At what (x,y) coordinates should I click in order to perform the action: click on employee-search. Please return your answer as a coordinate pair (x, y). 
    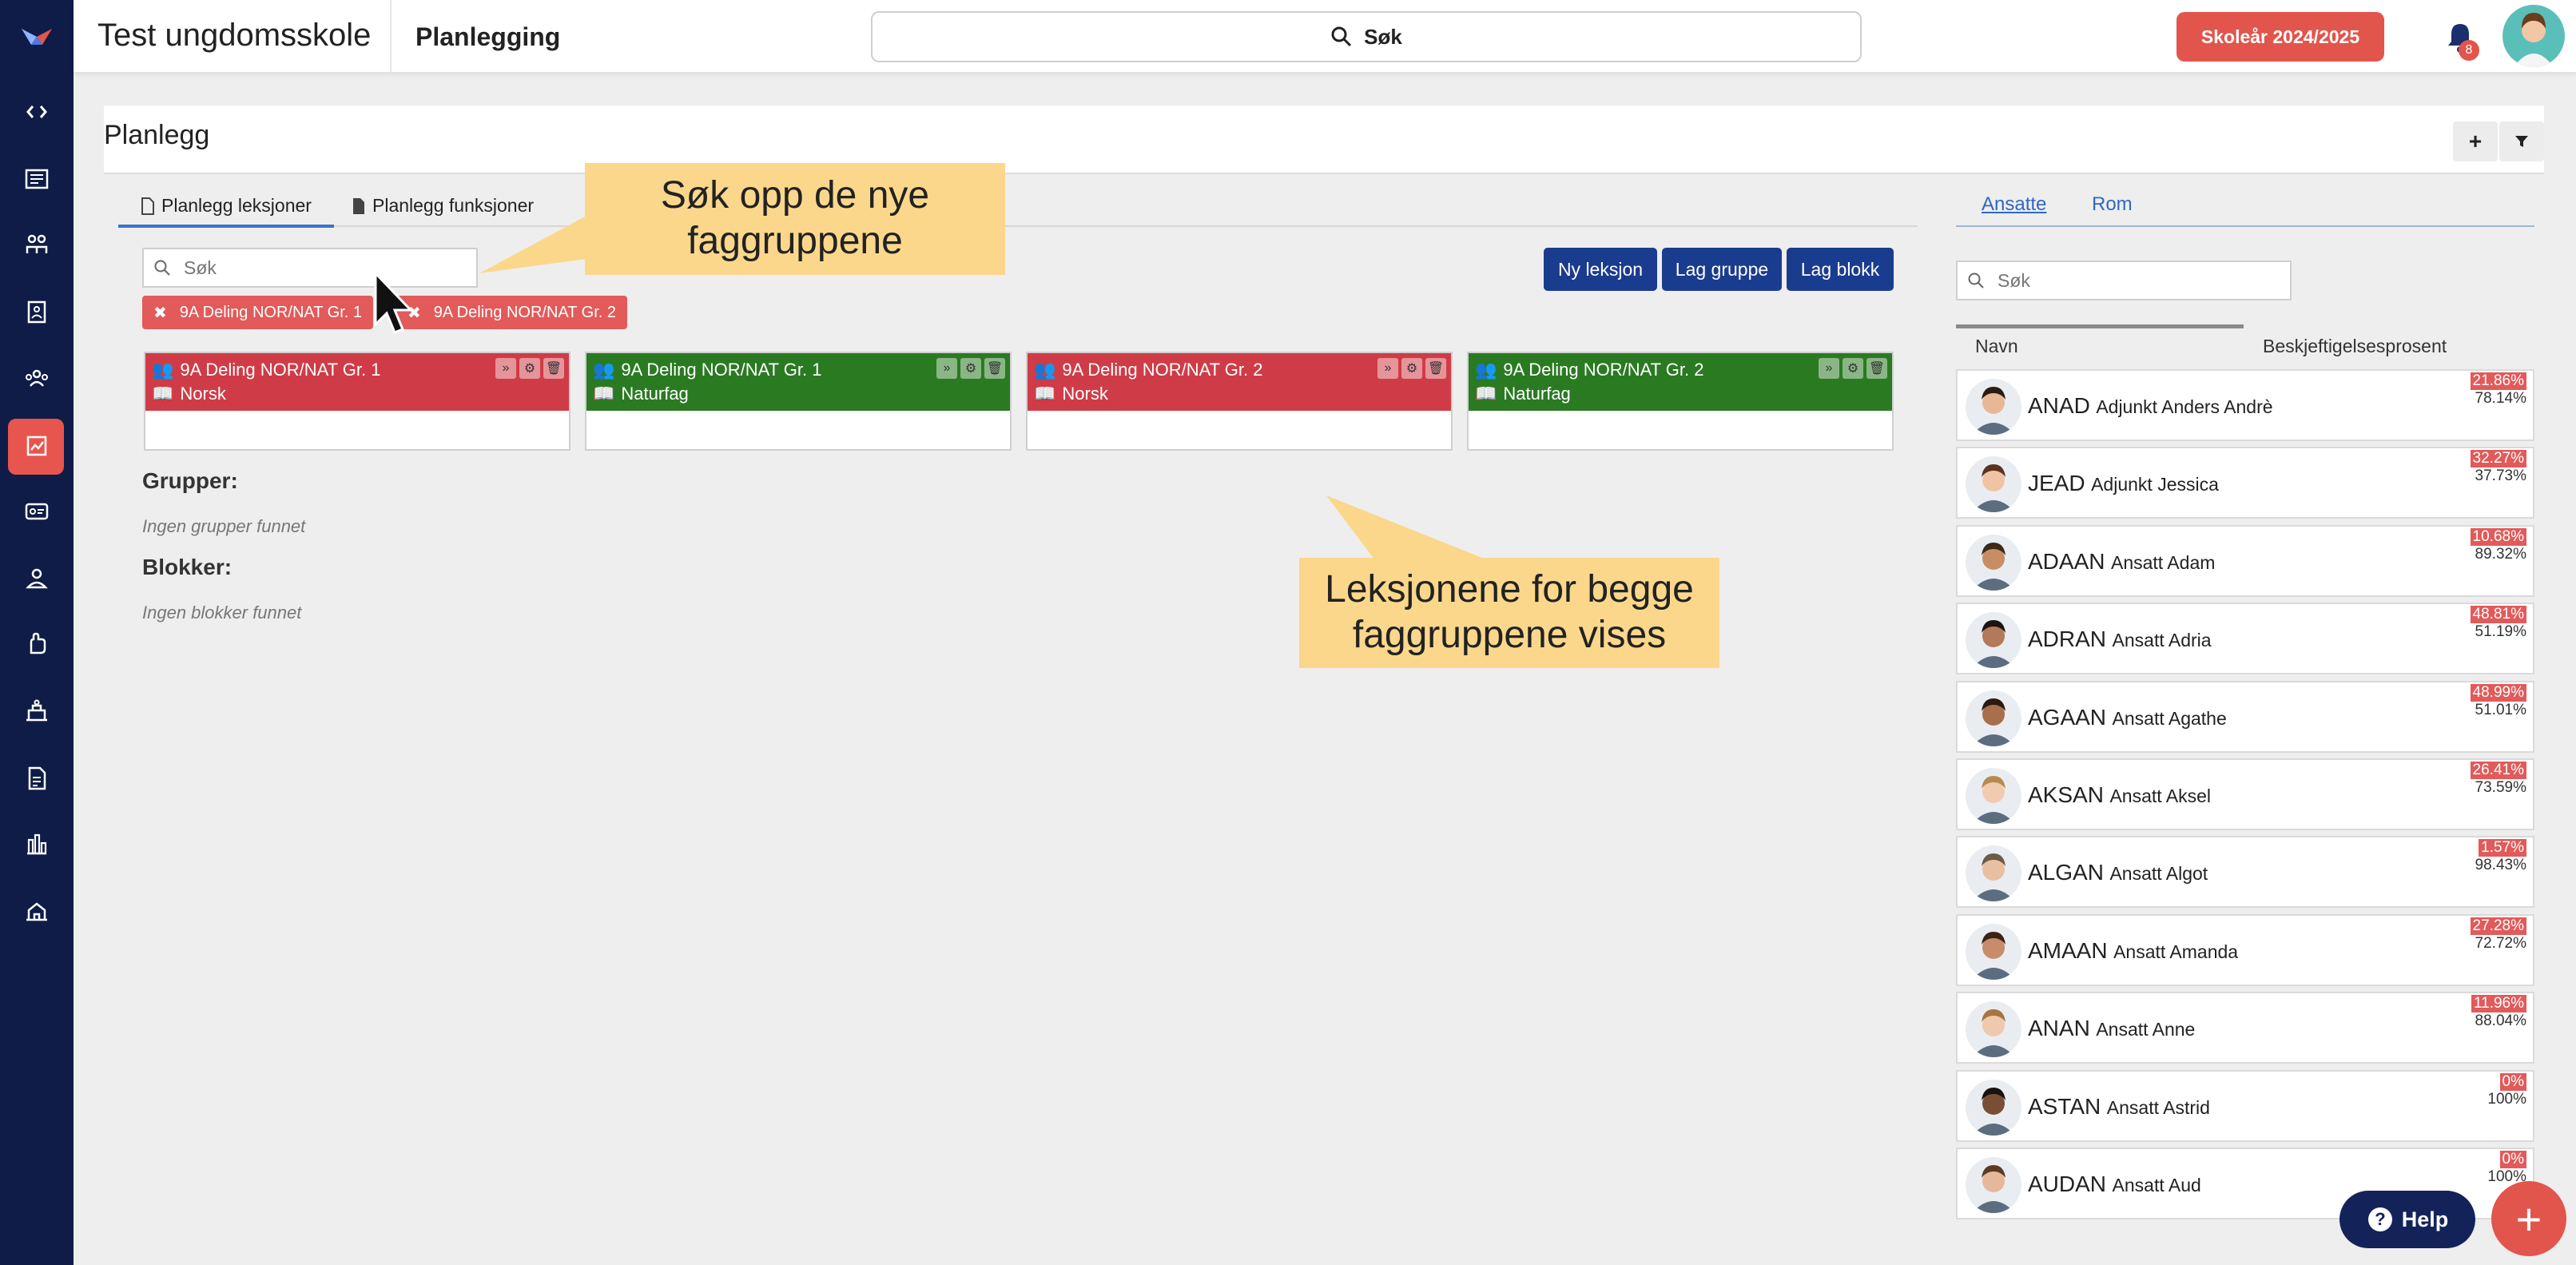
    Looking at the image, I should click on (2124, 280).